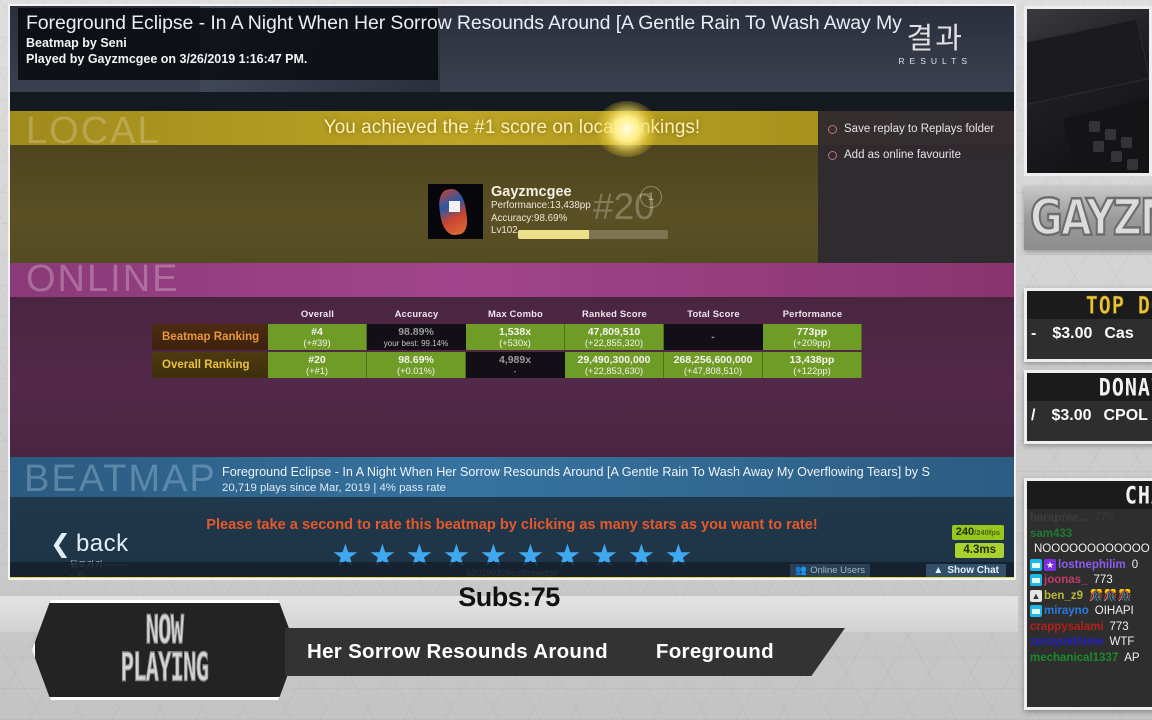 The width and height of the screenshot is (1152, 720). What do you see at coordinates (1091, 518) in the screenshot?
I see `chat-message: harapree... 779` at bounding box center [1091, 518].